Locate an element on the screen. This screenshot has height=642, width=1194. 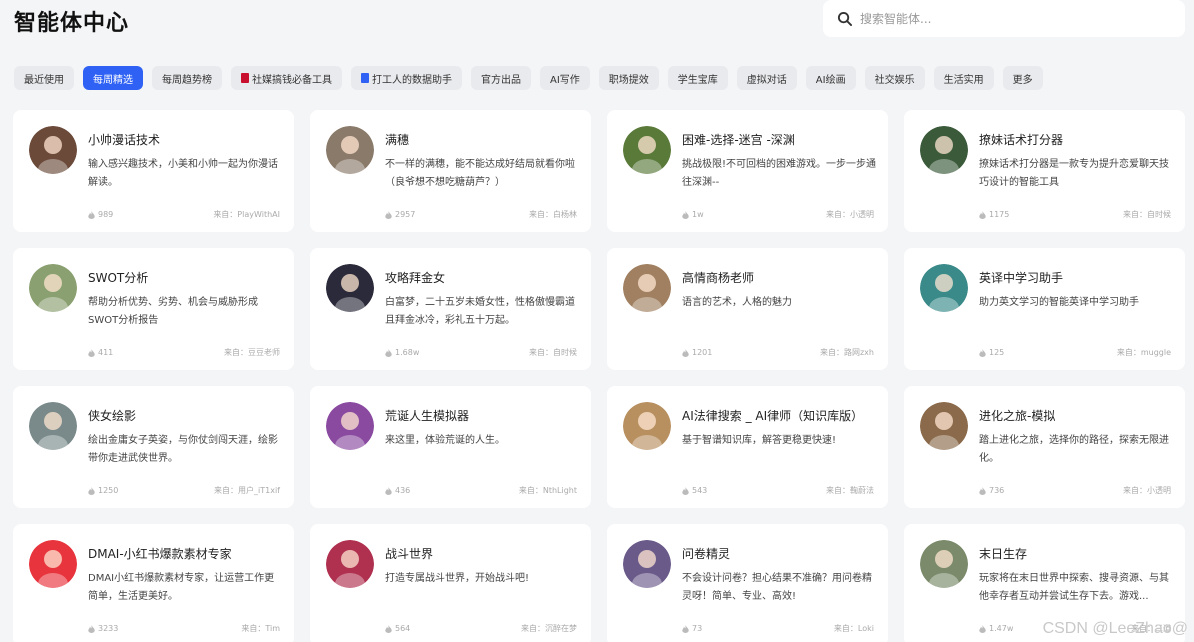
card-footer: 564 来自：沉醉在梦 is located at coordinates (481, 628).